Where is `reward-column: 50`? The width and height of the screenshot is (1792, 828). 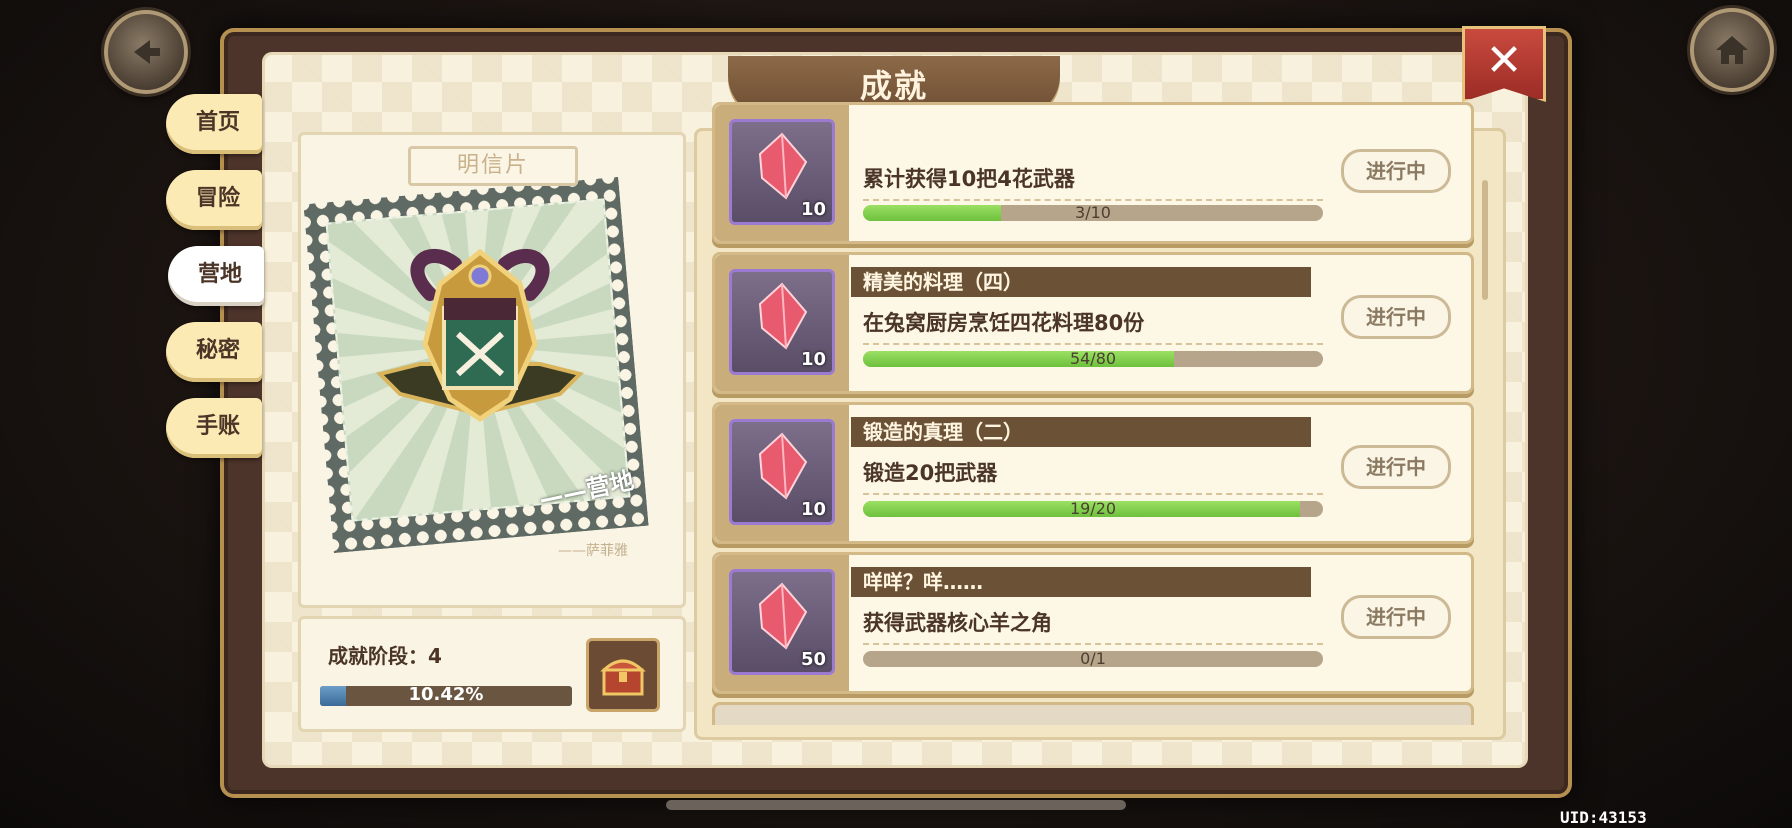
reward-column: 50 is located at coordinates (782, 623).